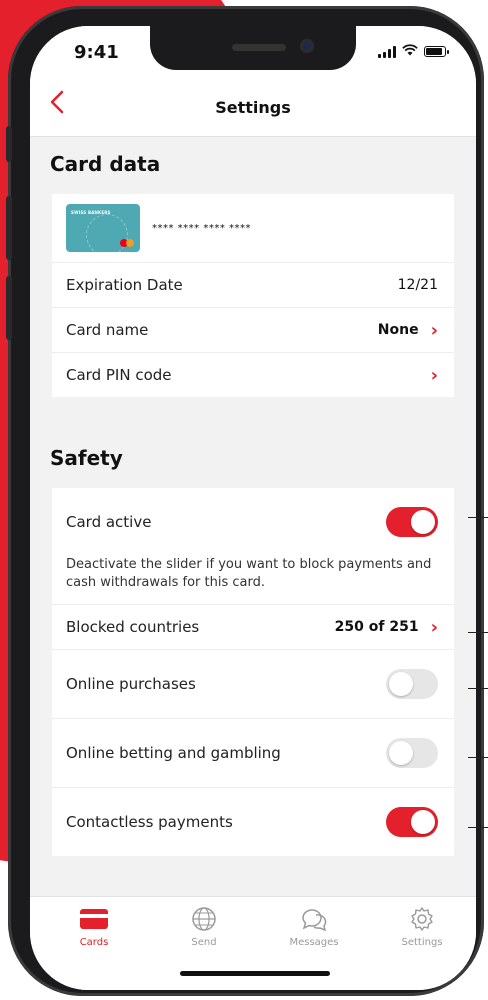 The height and width of the screenshot is (1000, 488). Describe the element at coordinates (105, 164) in the screenshot. I see `card-data-heading: Card data` at that location.